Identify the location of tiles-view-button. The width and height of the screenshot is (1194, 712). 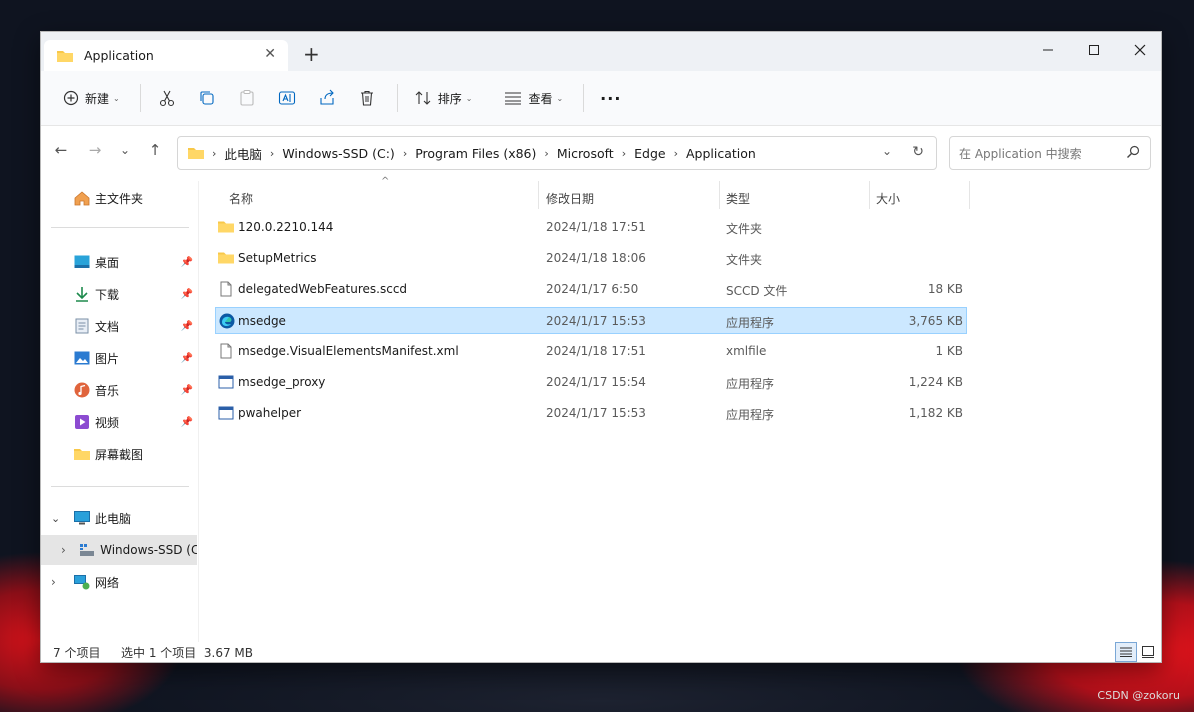
(1148, 652).